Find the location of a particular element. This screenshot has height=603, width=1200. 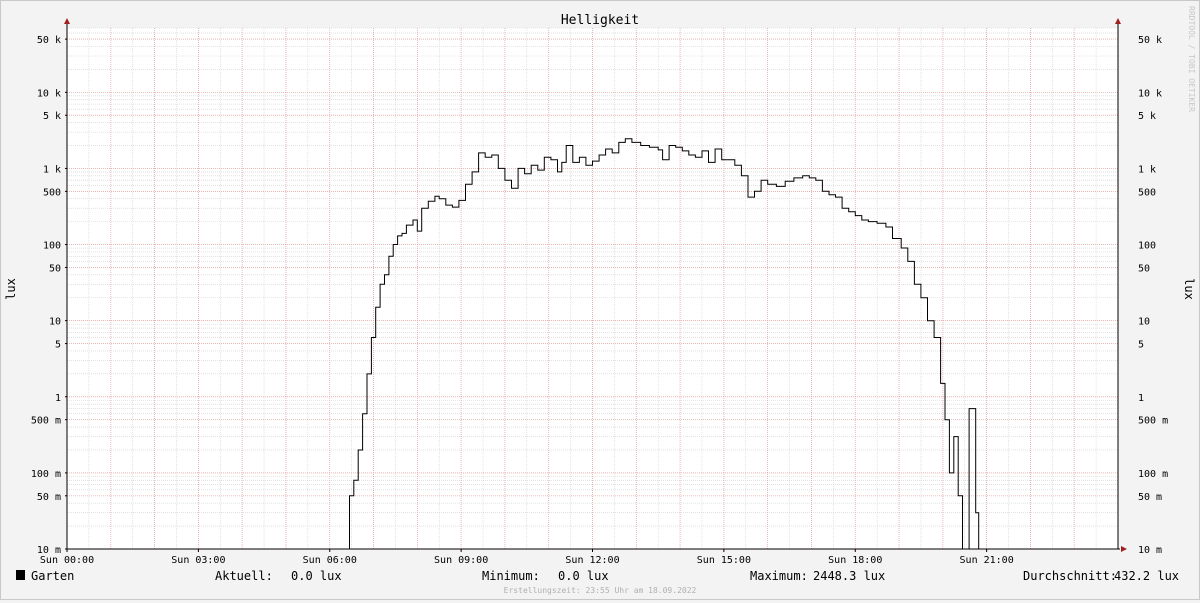

footer-timestamp: Erstellungszeit: 23:55 Uhr am 18.09.2022 is located at coordinates (600, 590).